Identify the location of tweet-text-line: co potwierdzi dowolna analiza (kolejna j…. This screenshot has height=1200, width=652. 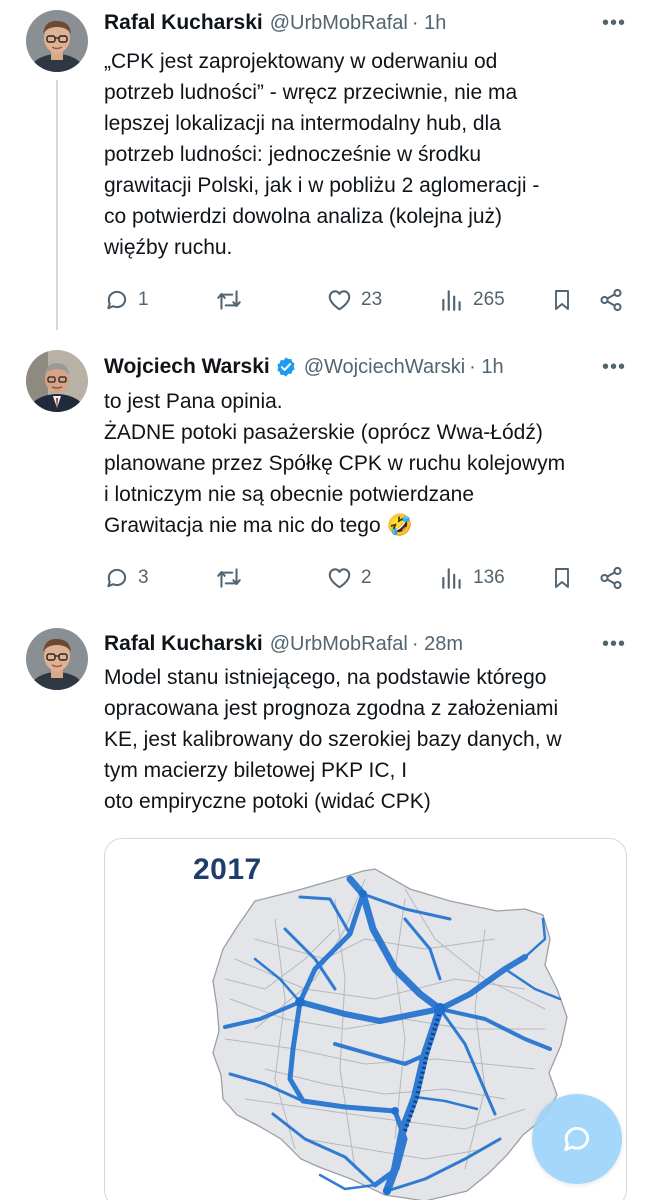
(303, 216).